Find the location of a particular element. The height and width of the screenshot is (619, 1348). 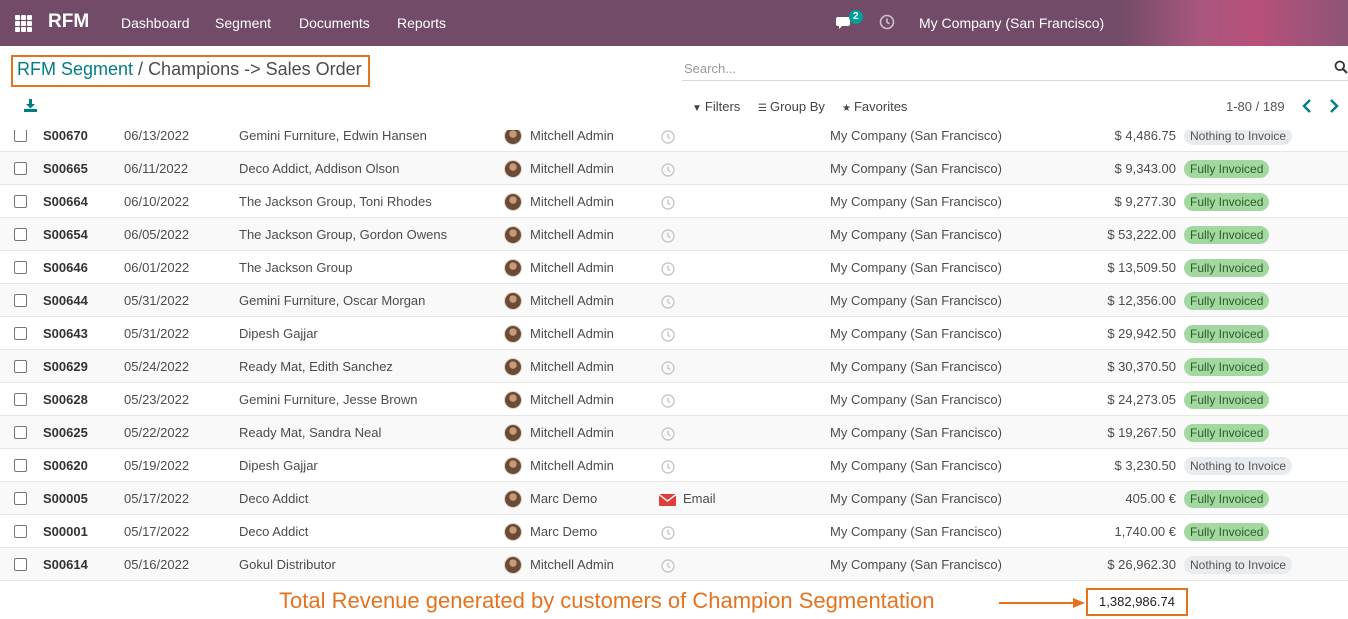

order-date: 05/19/2022 is located at coordinates (157, 465).